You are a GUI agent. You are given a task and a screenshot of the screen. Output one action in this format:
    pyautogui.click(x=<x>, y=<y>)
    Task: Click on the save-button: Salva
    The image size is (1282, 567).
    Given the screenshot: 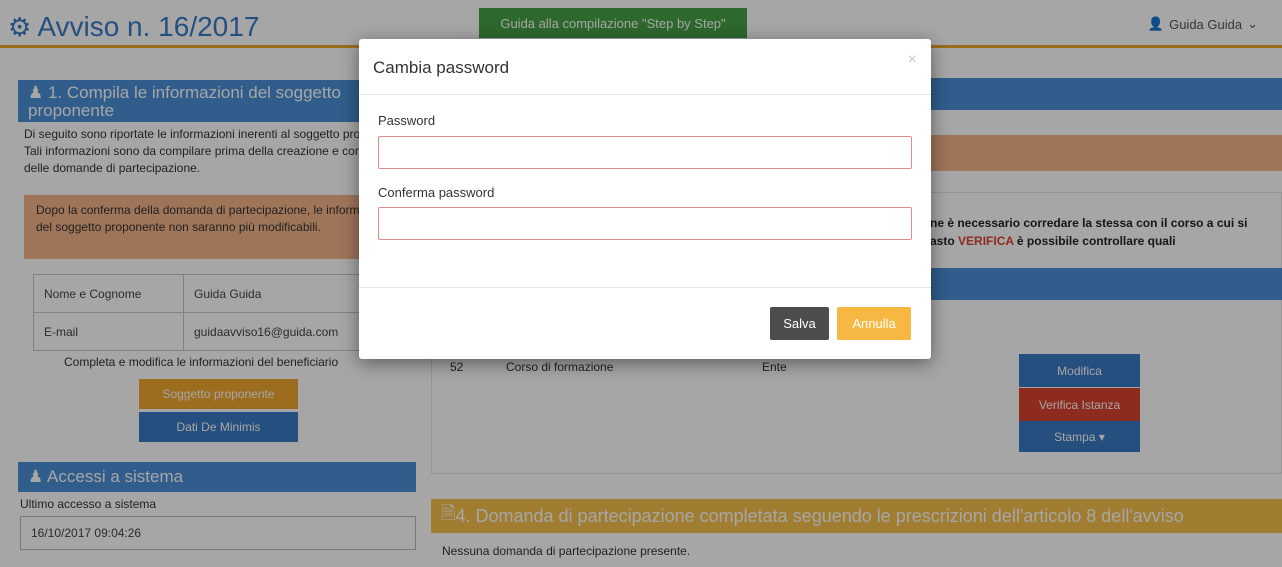 What is the action you would take?
    pyautogui.click(x=799, y=323)
    